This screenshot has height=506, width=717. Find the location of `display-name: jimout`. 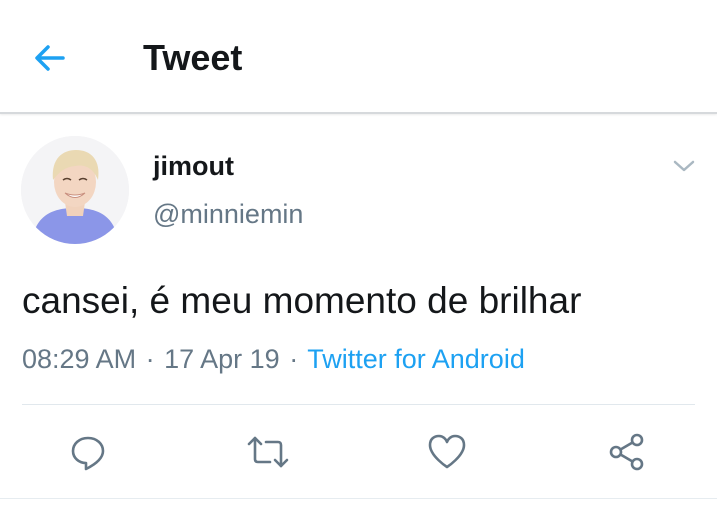

display-name: jimout is located at coordinates (193, 166).